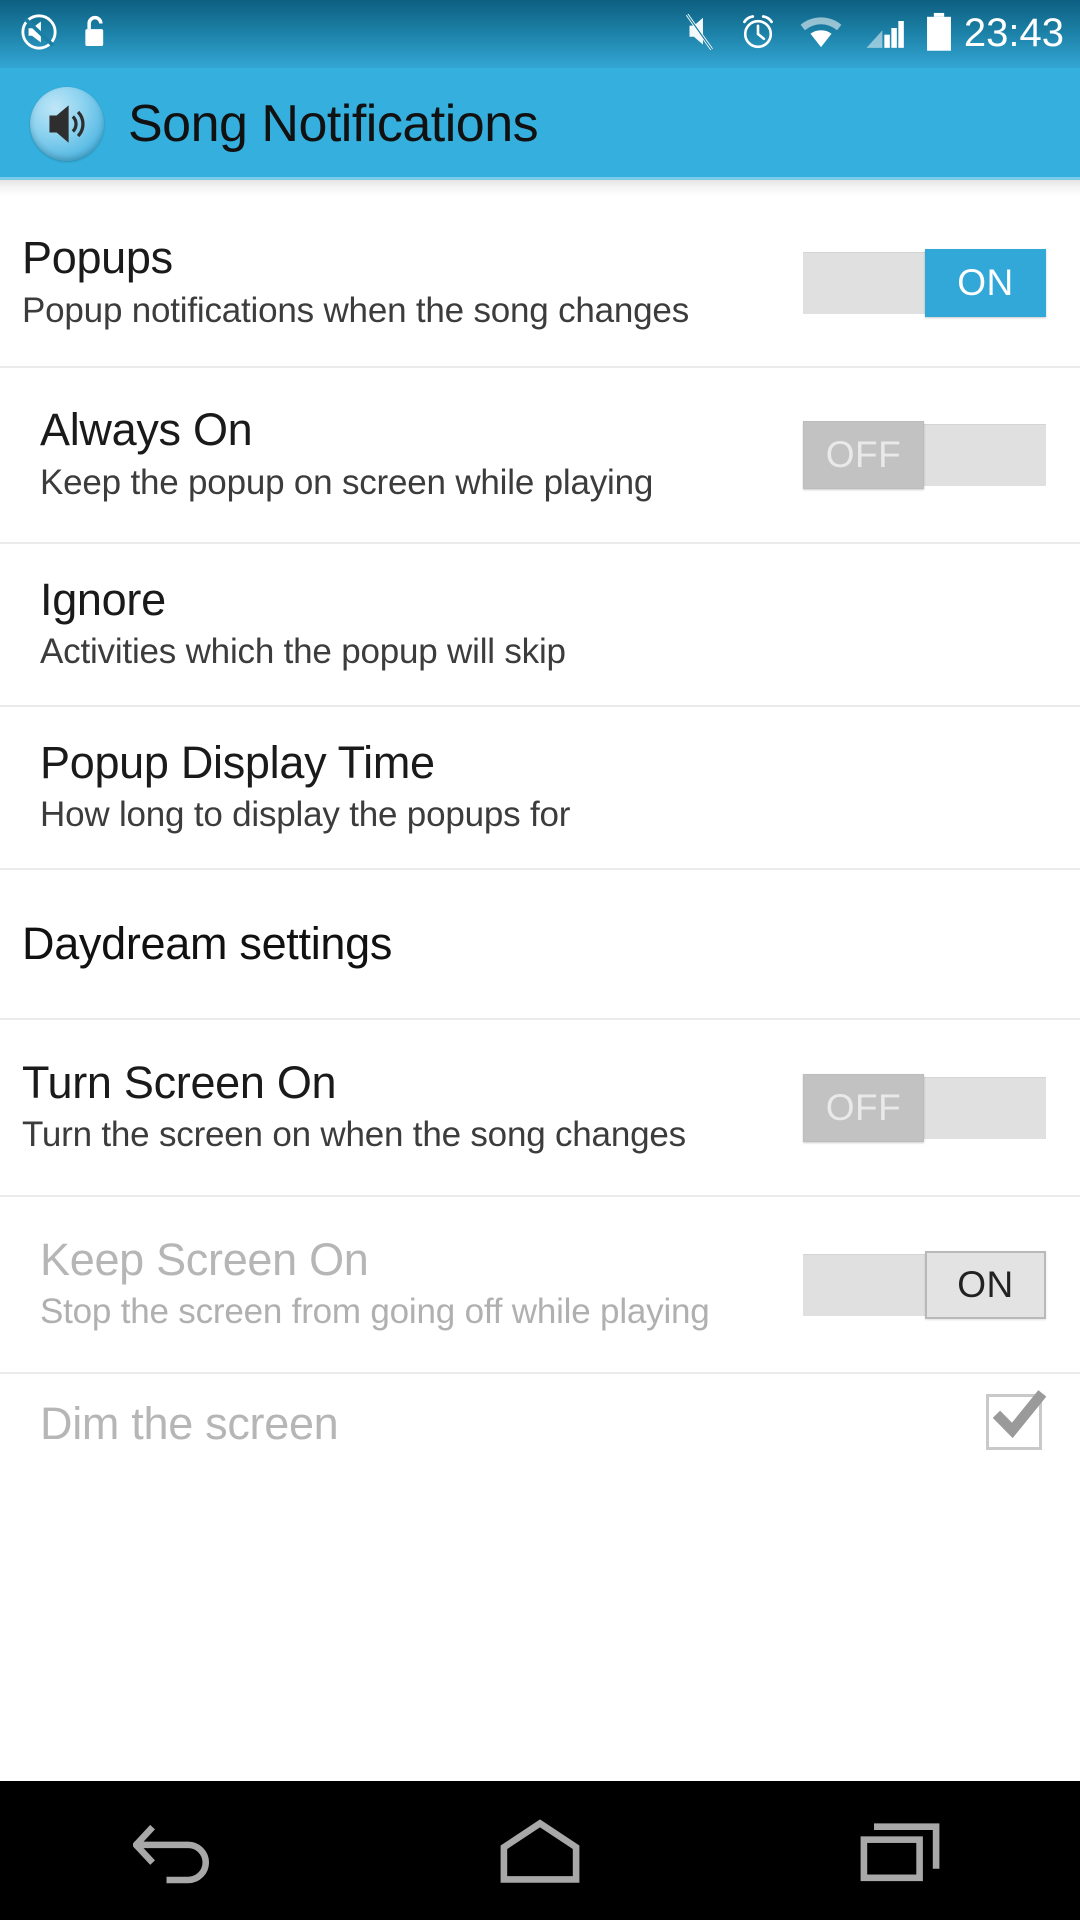  I want to click on status-bar: 23:43, so click(540, 34).